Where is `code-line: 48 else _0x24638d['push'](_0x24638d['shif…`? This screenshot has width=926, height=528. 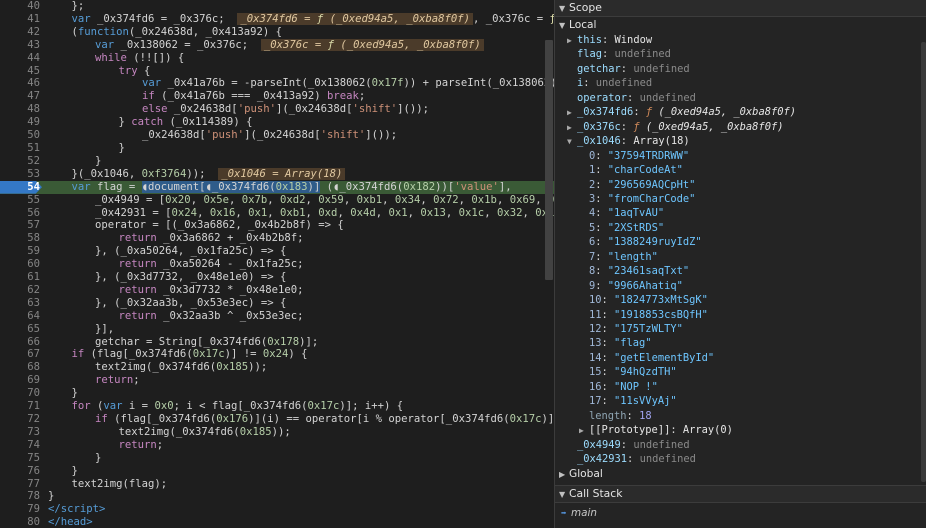 code-line: 48 else _0x24638d['push'](_0x24638d['shif… is located at coordinates (277, 109).